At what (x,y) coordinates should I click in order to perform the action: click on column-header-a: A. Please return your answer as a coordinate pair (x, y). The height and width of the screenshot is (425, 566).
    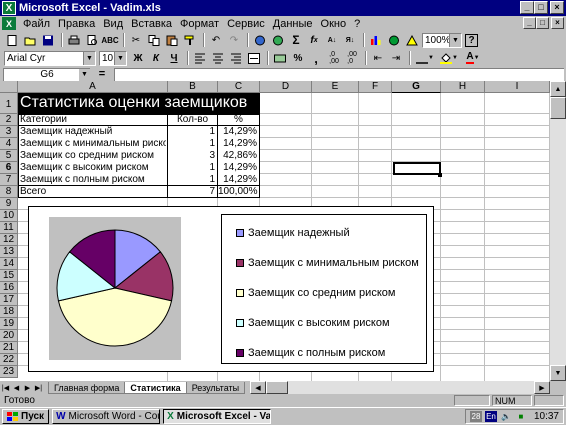
    Looking at the image, I should click on (93, 87).